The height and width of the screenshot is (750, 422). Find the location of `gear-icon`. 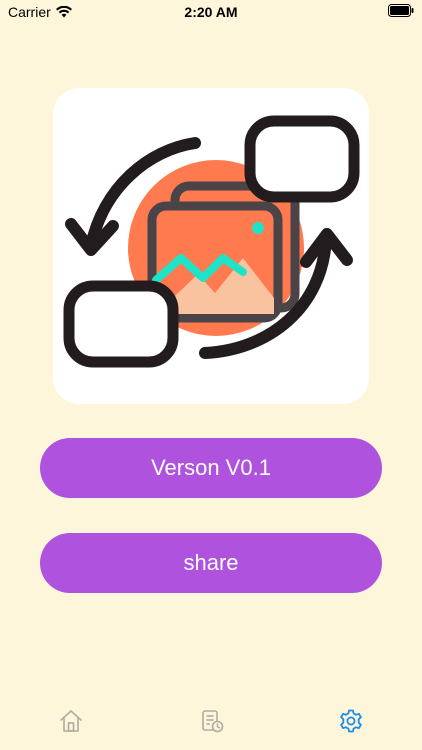

gear-icon is located at coordinates (351, 721).